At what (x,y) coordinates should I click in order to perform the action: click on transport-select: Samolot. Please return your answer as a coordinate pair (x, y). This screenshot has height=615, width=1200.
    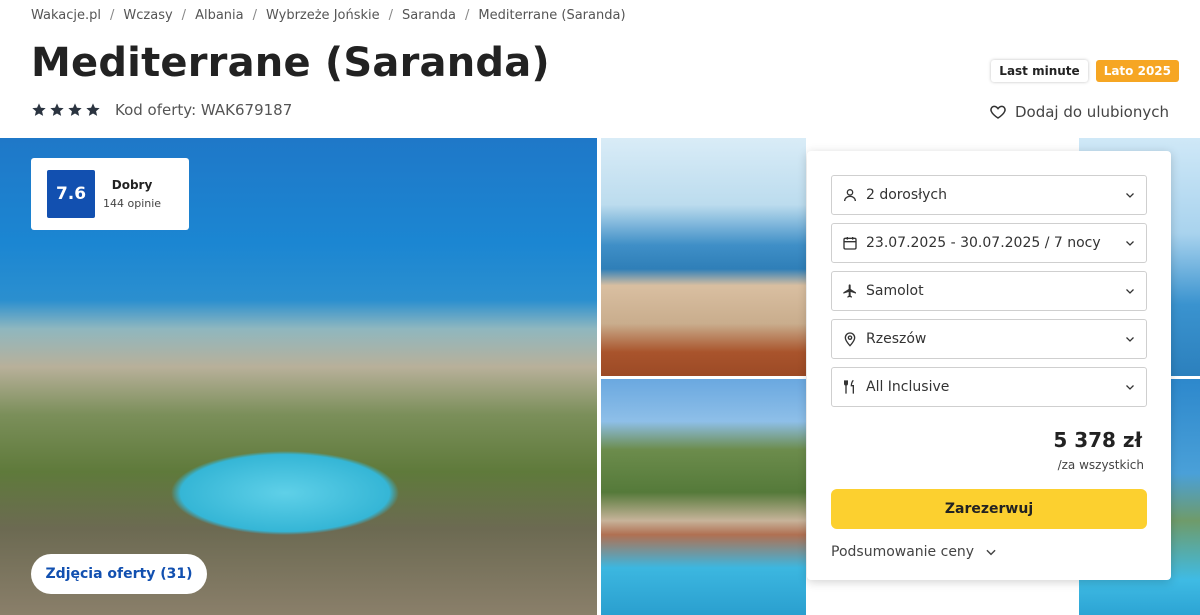
    Looking at the image, I should click on (989, 291).